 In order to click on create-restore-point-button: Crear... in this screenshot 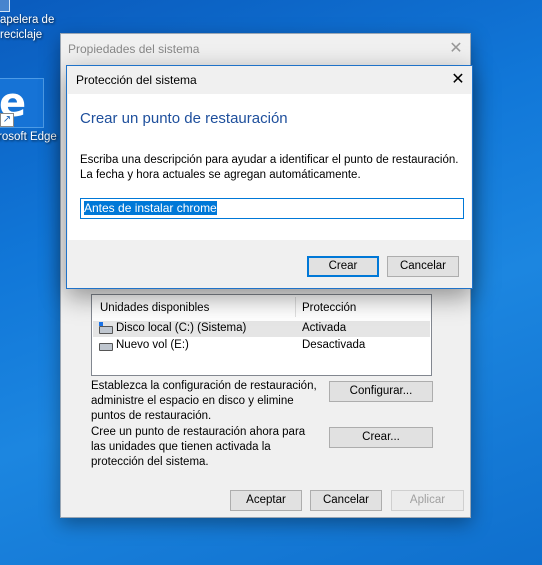, I will do `click(381, 437)`.